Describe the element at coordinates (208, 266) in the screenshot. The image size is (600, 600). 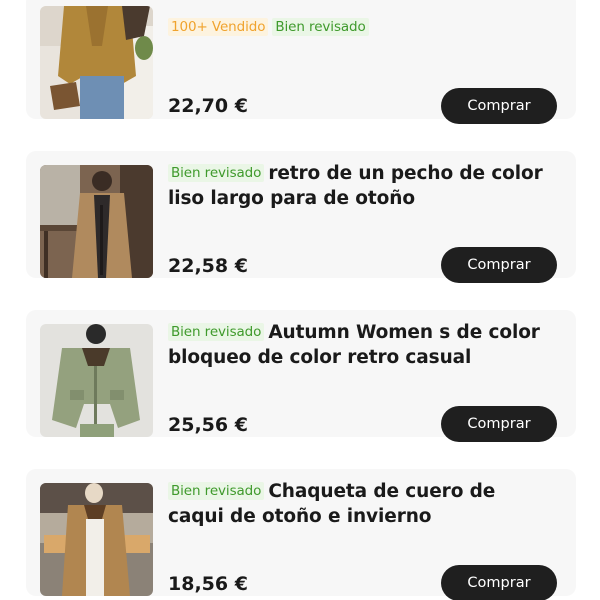
I see `product-price: 22,58 €` at that location.